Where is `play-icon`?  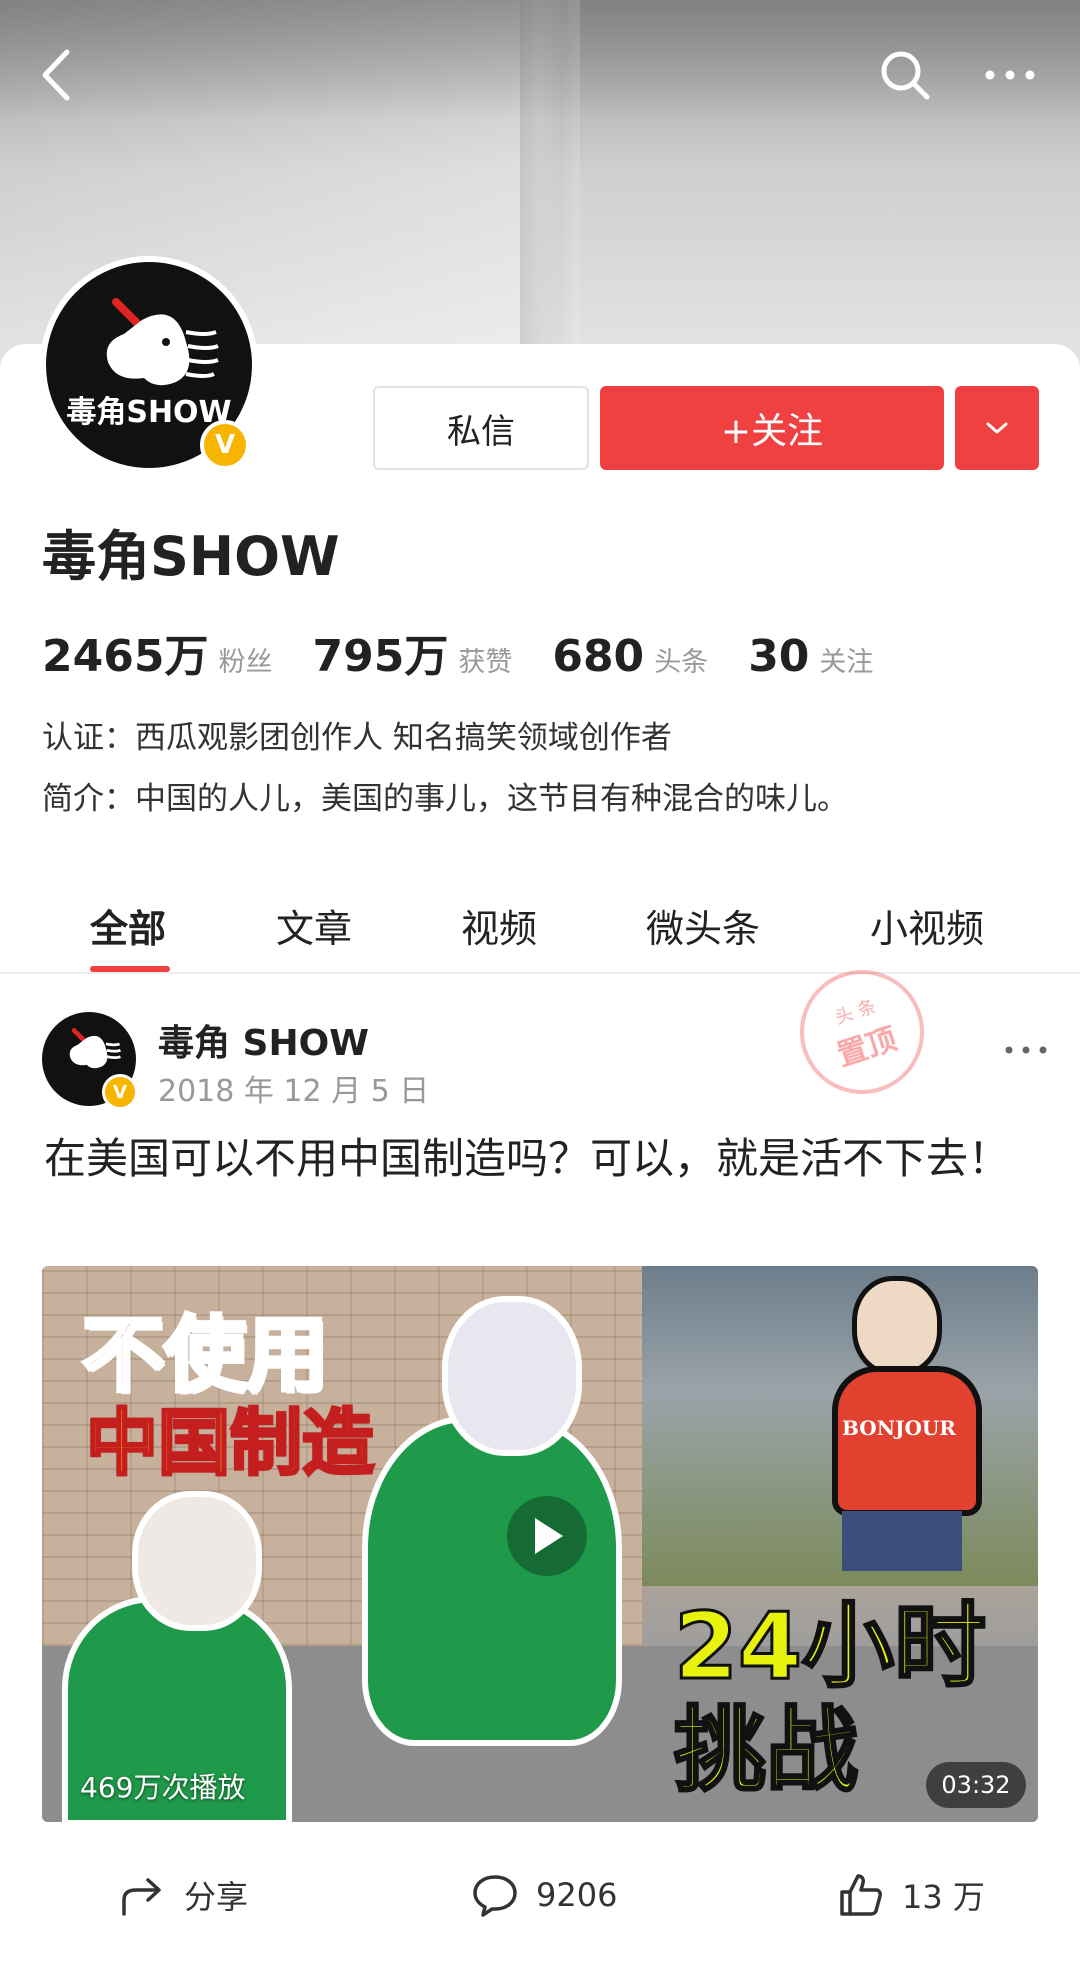 play-icon is located at coordinates (549, 1536).